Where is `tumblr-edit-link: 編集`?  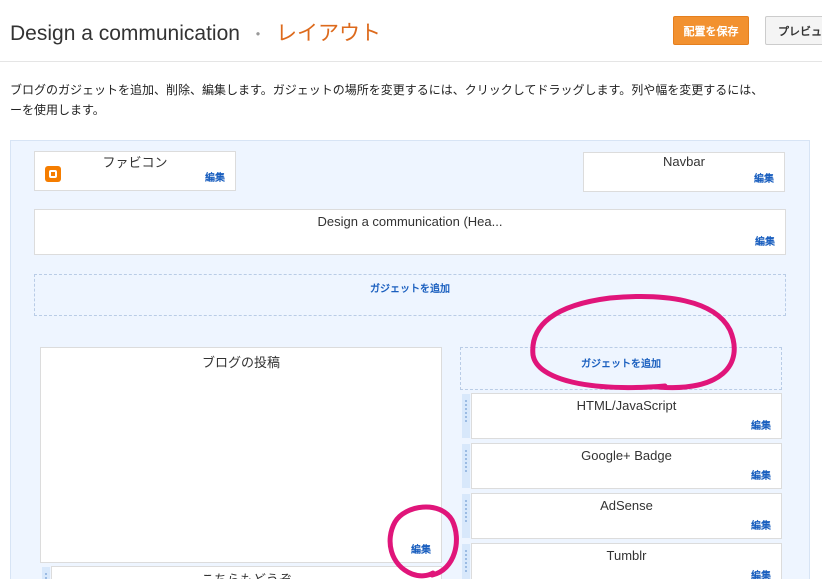 tumblr-edit-link: 編集 is located at coordinates (761, 573).